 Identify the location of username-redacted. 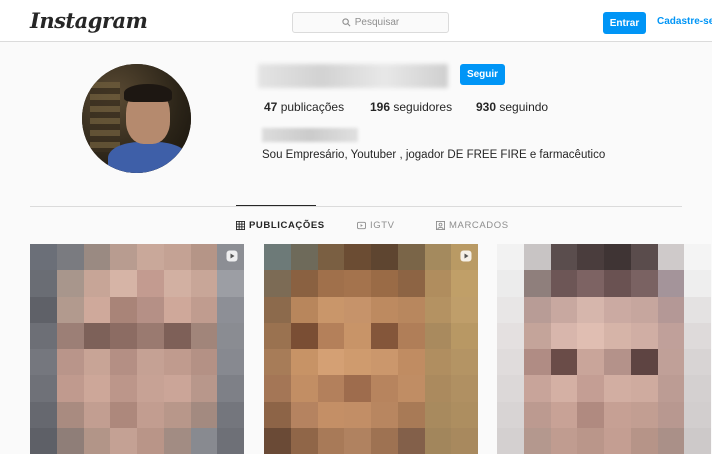
(353, 76).